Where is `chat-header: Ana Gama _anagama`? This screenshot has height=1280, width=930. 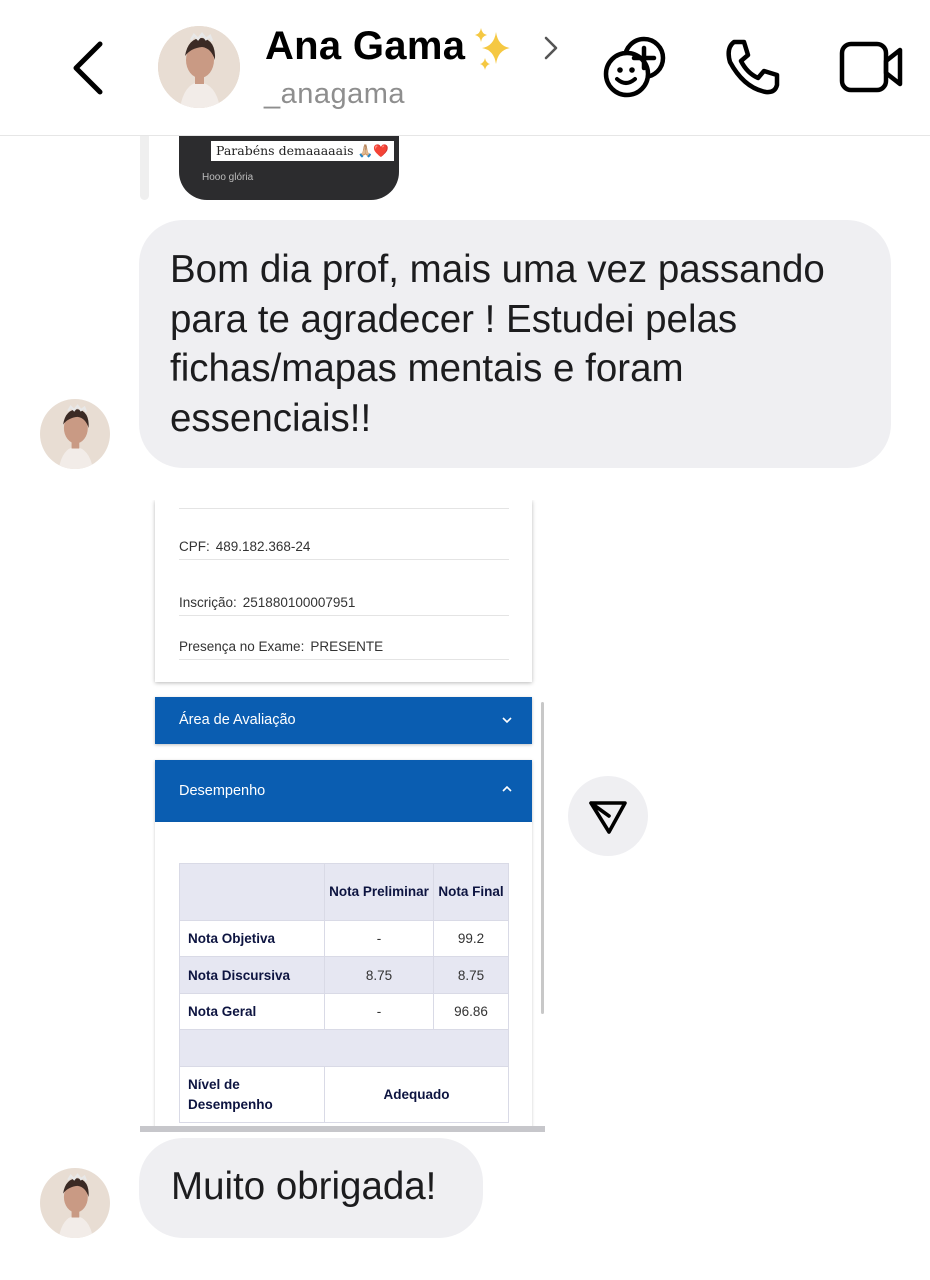
chat-header: Ana Gama _anagama is located at coordinates (465, 68).